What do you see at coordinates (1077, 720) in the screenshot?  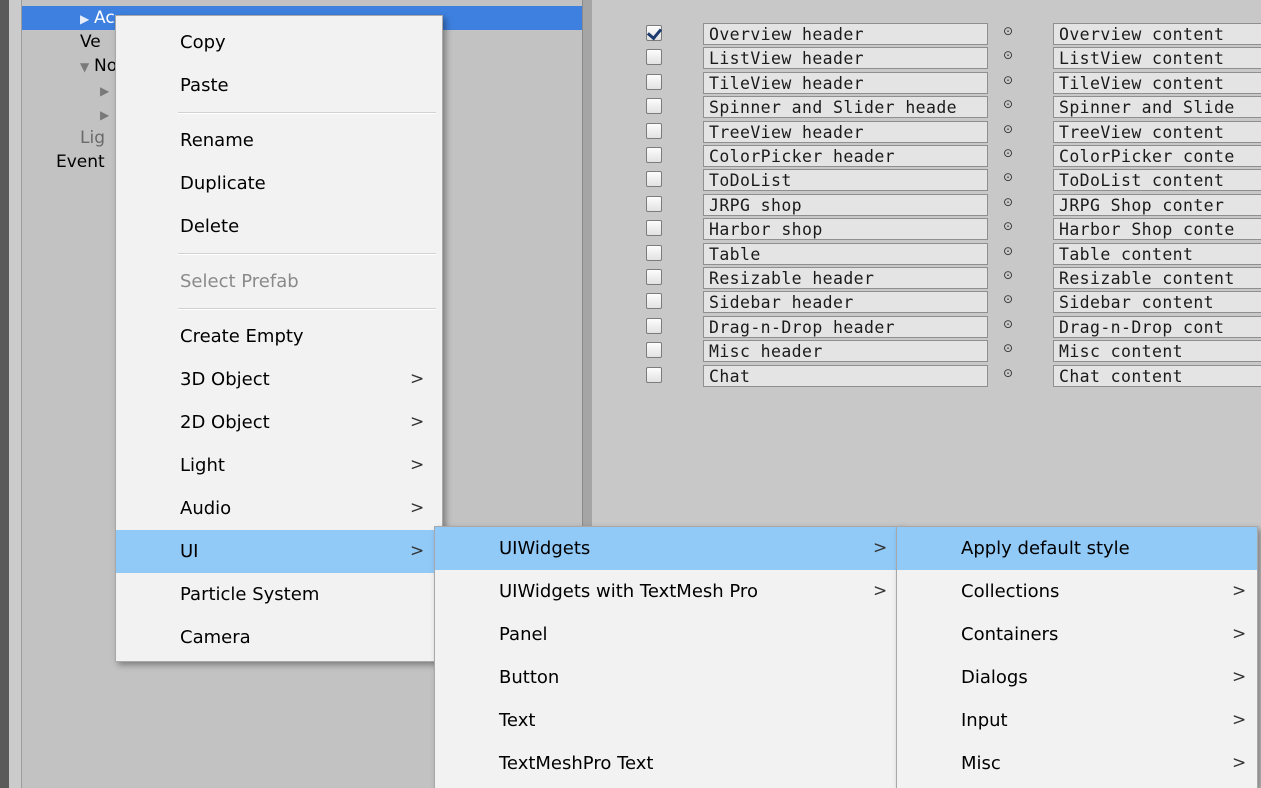 I see `menu-item-input: Input >` at bounding box center [1077, 720].